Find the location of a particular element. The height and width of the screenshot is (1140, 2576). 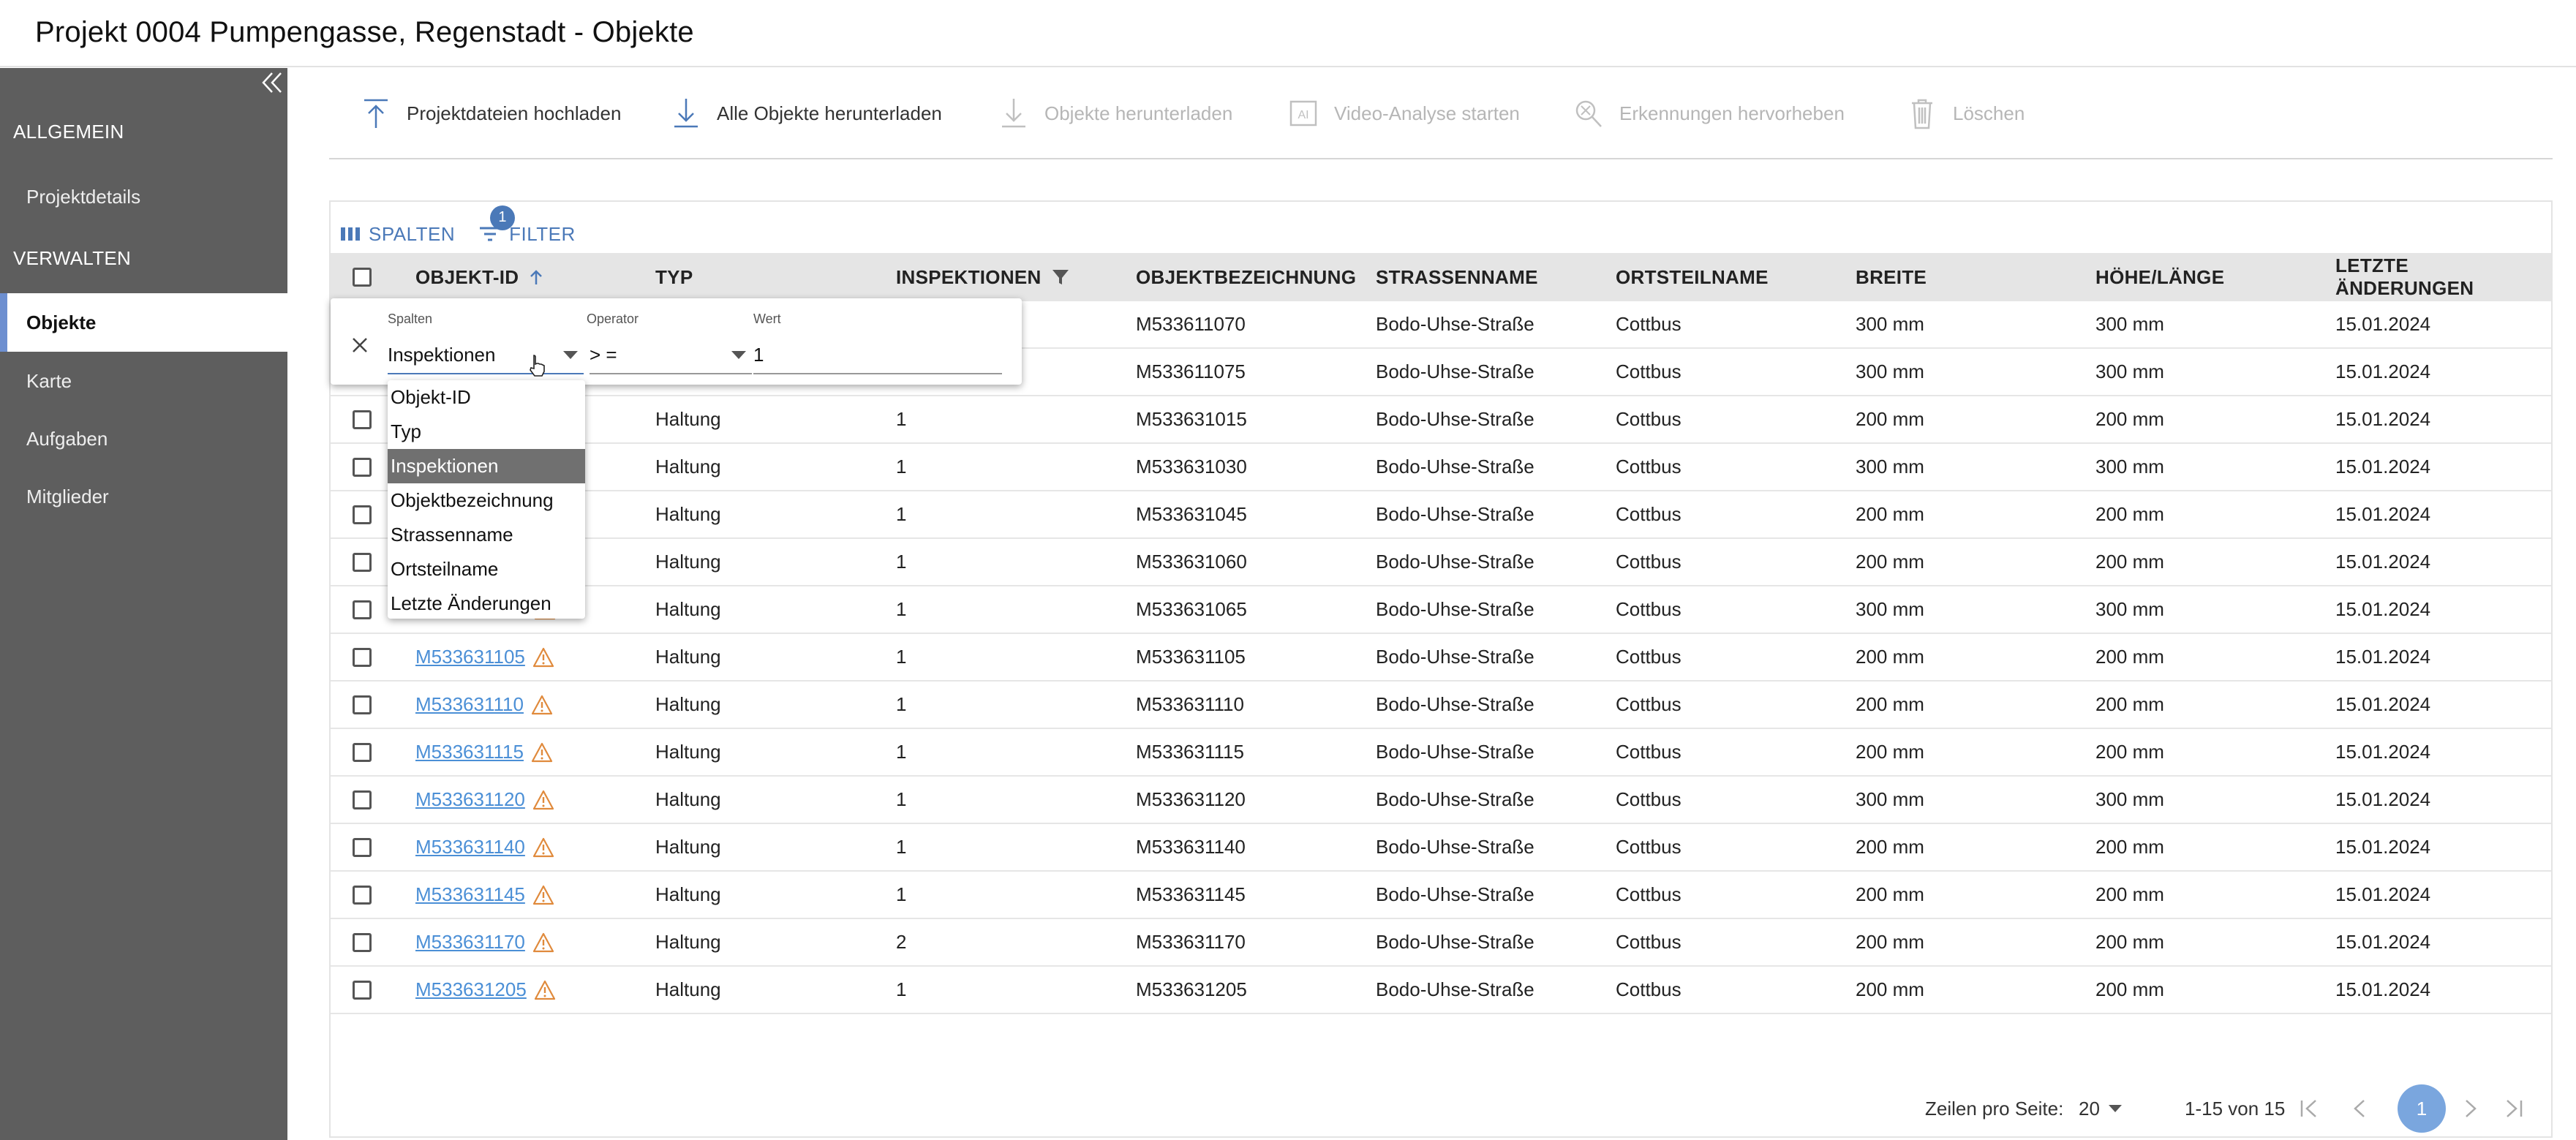

objekt-id-link: M533631170 is located at coordinates (470, 942).